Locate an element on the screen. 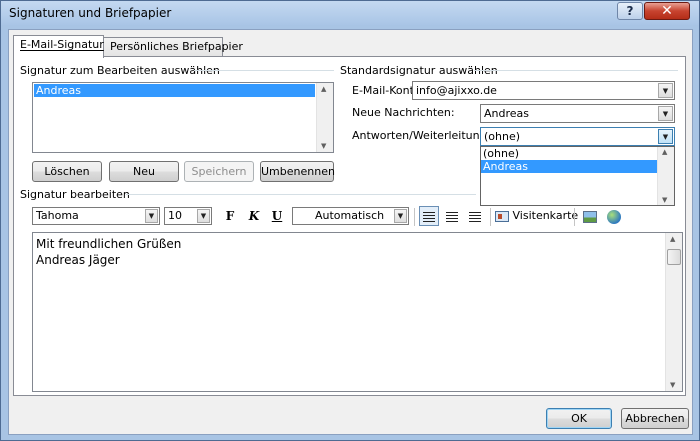 This screenshot has width=700, height=441. align-left-icon is located at coordinates (429, 216).